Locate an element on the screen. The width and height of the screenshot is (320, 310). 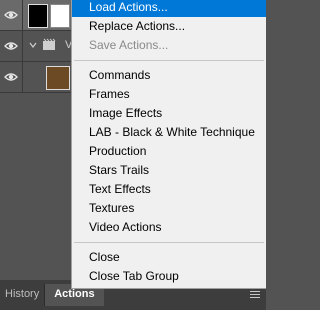
menu-item-text-effects: Text Effects is located at coordinates (169, 189).